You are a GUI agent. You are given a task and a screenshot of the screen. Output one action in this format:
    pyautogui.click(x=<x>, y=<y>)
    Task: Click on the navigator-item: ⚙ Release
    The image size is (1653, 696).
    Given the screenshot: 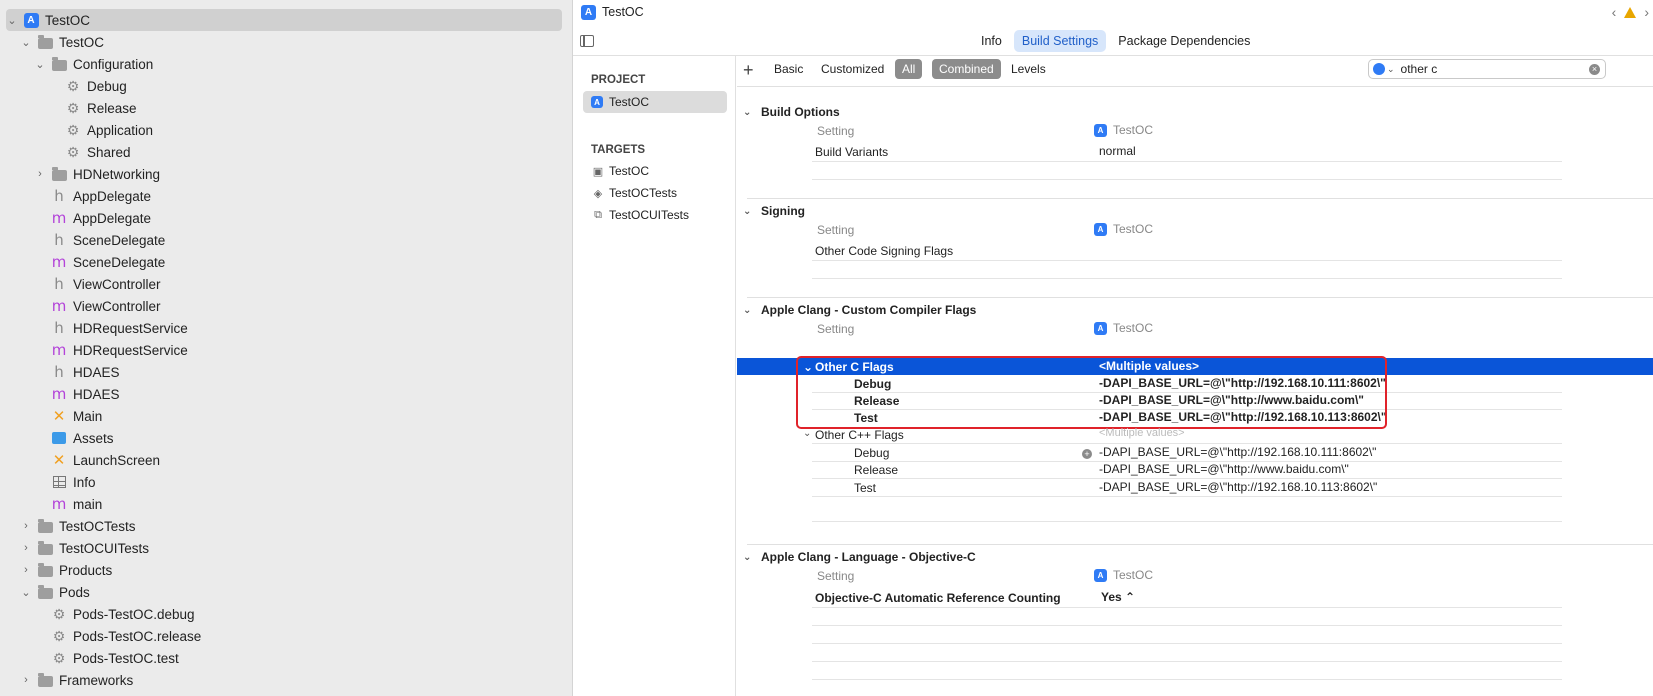 What is the action you would take?
    pyautogui.click(x=284, y=108)
    